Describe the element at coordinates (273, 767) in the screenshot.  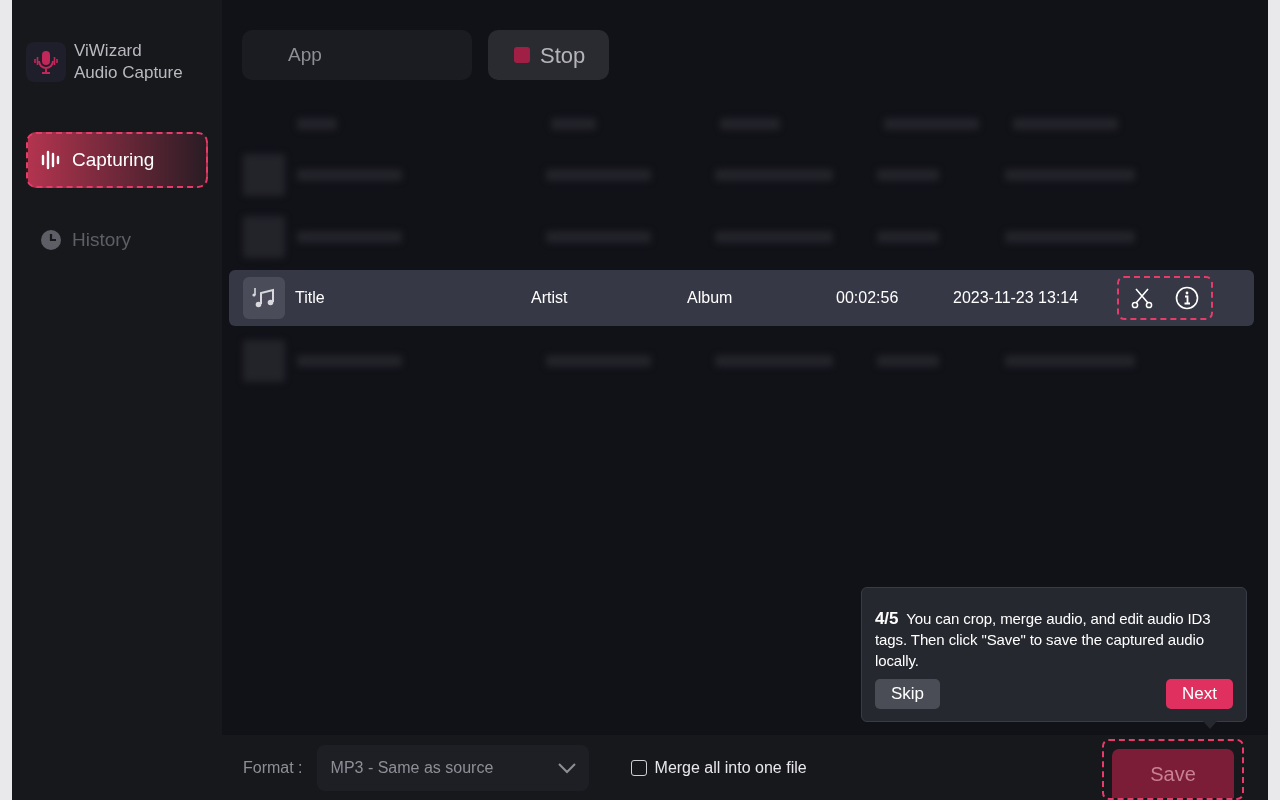
I see `format-label: Format :` at that location.